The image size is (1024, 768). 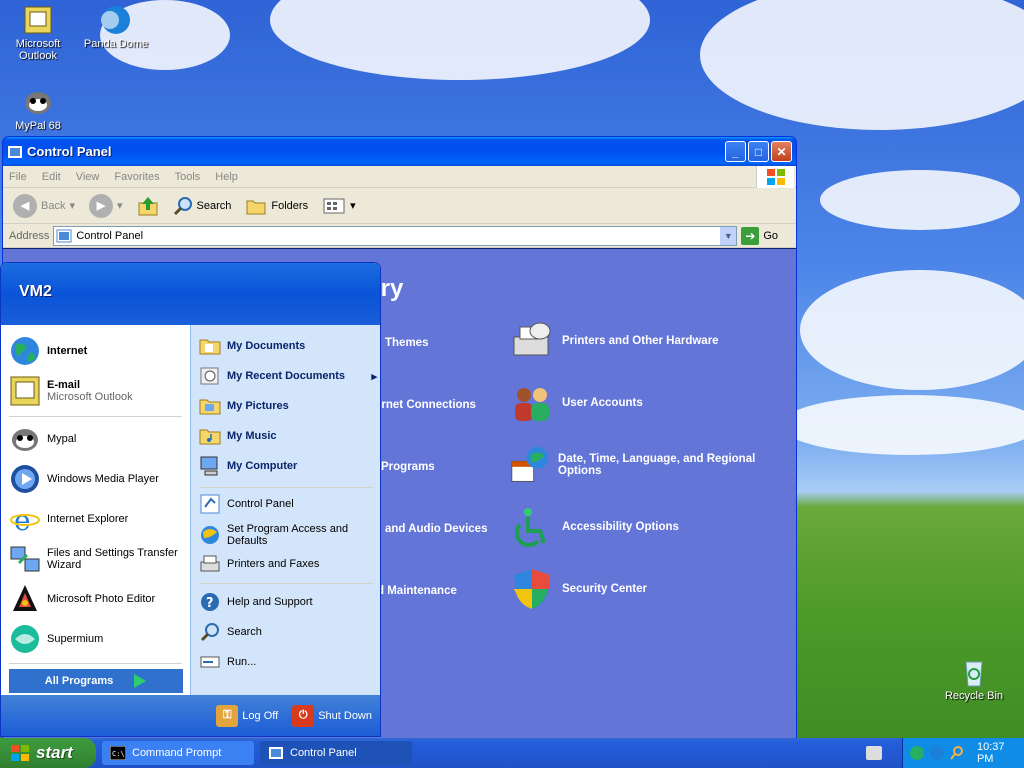 I want to click on address-input: Control Panel ▼, so click(x=395, y=235).